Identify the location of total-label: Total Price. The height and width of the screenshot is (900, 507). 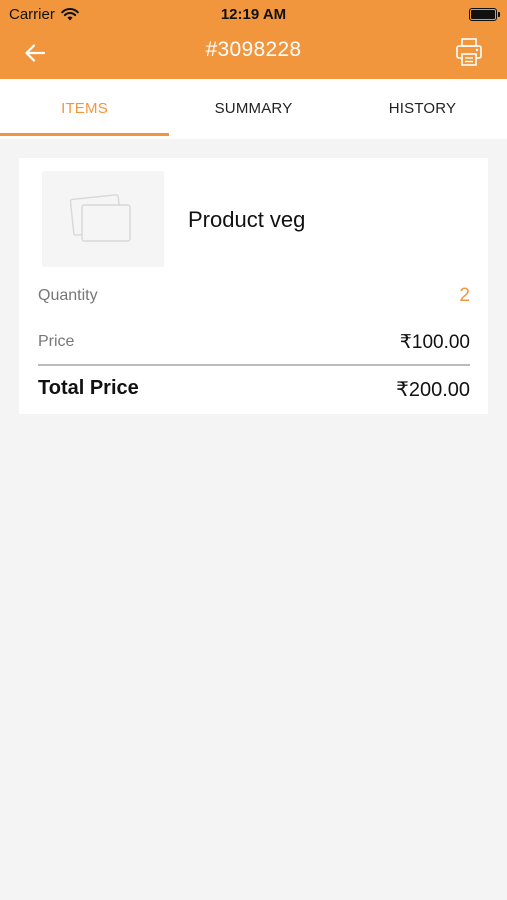
(88, 388).